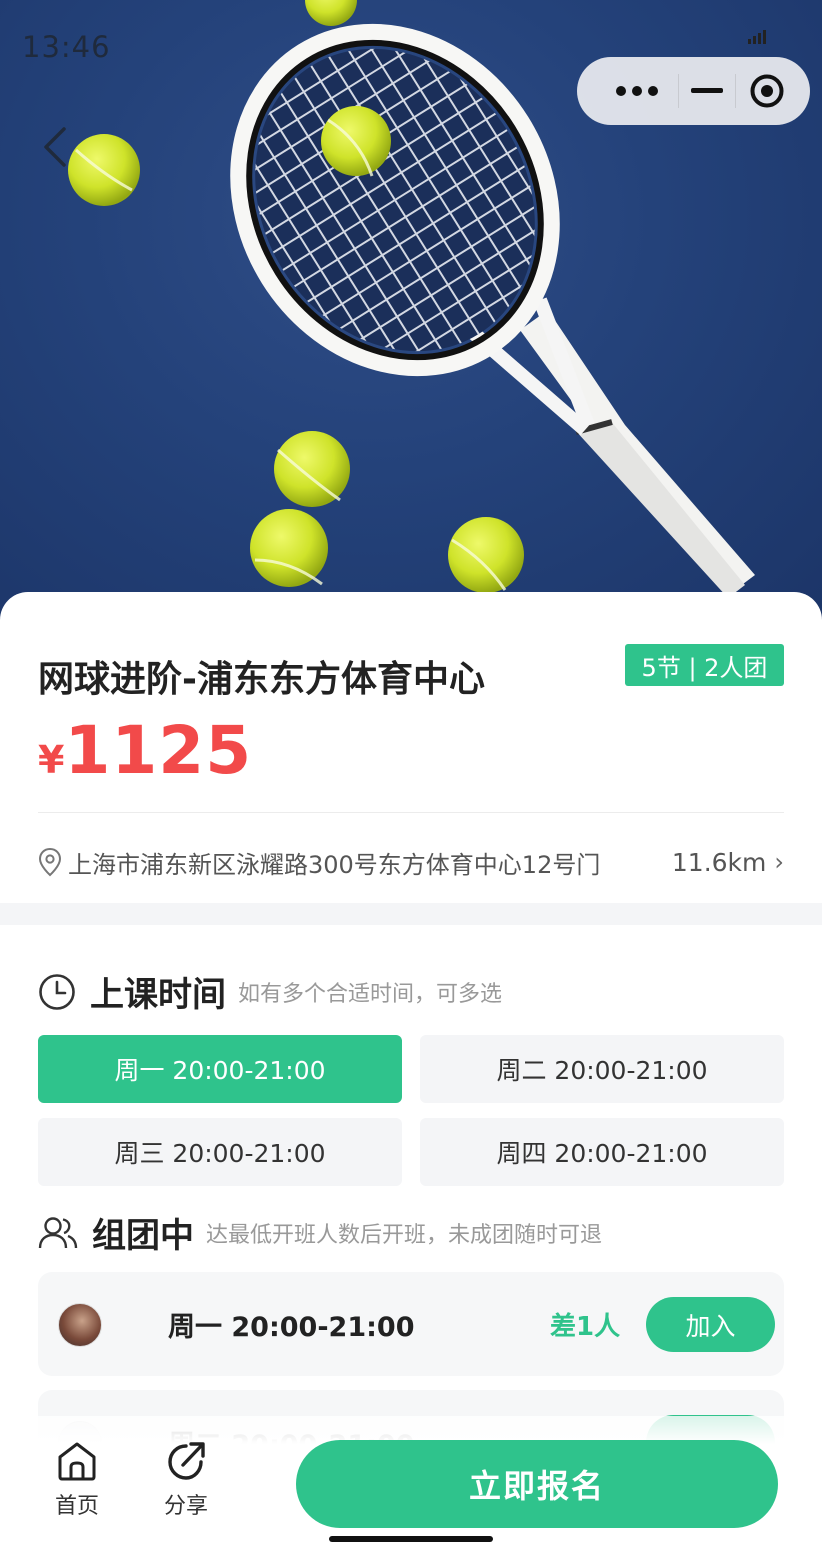 The image size is (822, 1550). I want to click on time-slot-thu: 周四 20:00-21:00, so click(602, 1152).